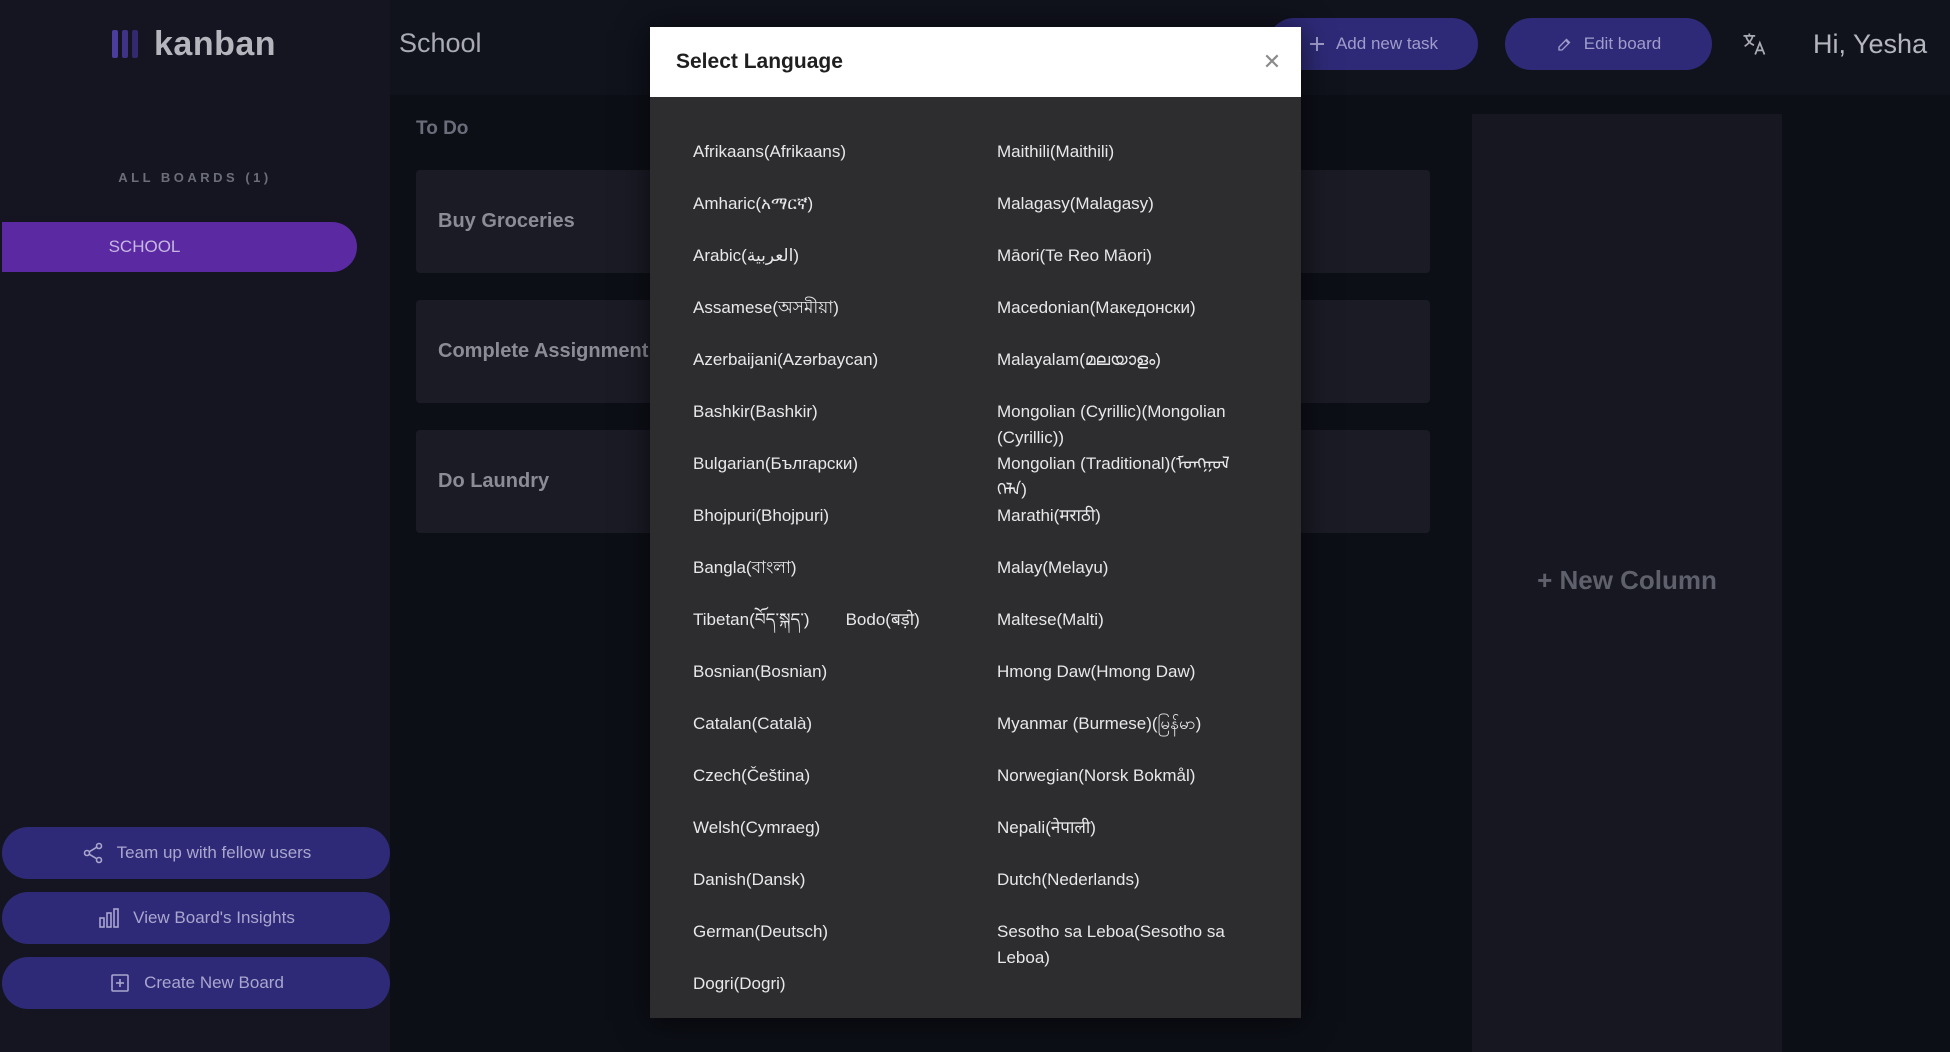 The height and width of the screenshot is (1052, 1950). I want to click on team-up-label: Team up with fellow users, so click(214, 852).